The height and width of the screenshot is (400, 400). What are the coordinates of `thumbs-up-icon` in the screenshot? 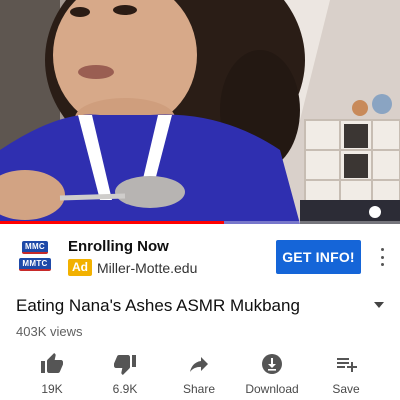 It's located at (52, 363).